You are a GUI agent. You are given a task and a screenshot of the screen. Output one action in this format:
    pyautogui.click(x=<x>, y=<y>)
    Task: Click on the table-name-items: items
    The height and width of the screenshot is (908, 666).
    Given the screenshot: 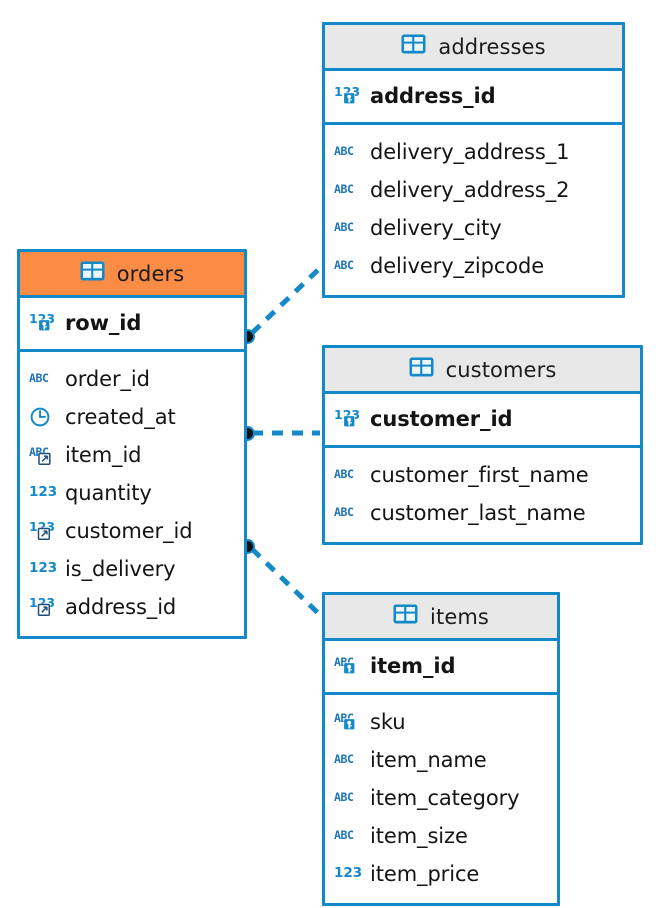 What is the action you would take?
    pyautogui.click(x=459, y=616)
    